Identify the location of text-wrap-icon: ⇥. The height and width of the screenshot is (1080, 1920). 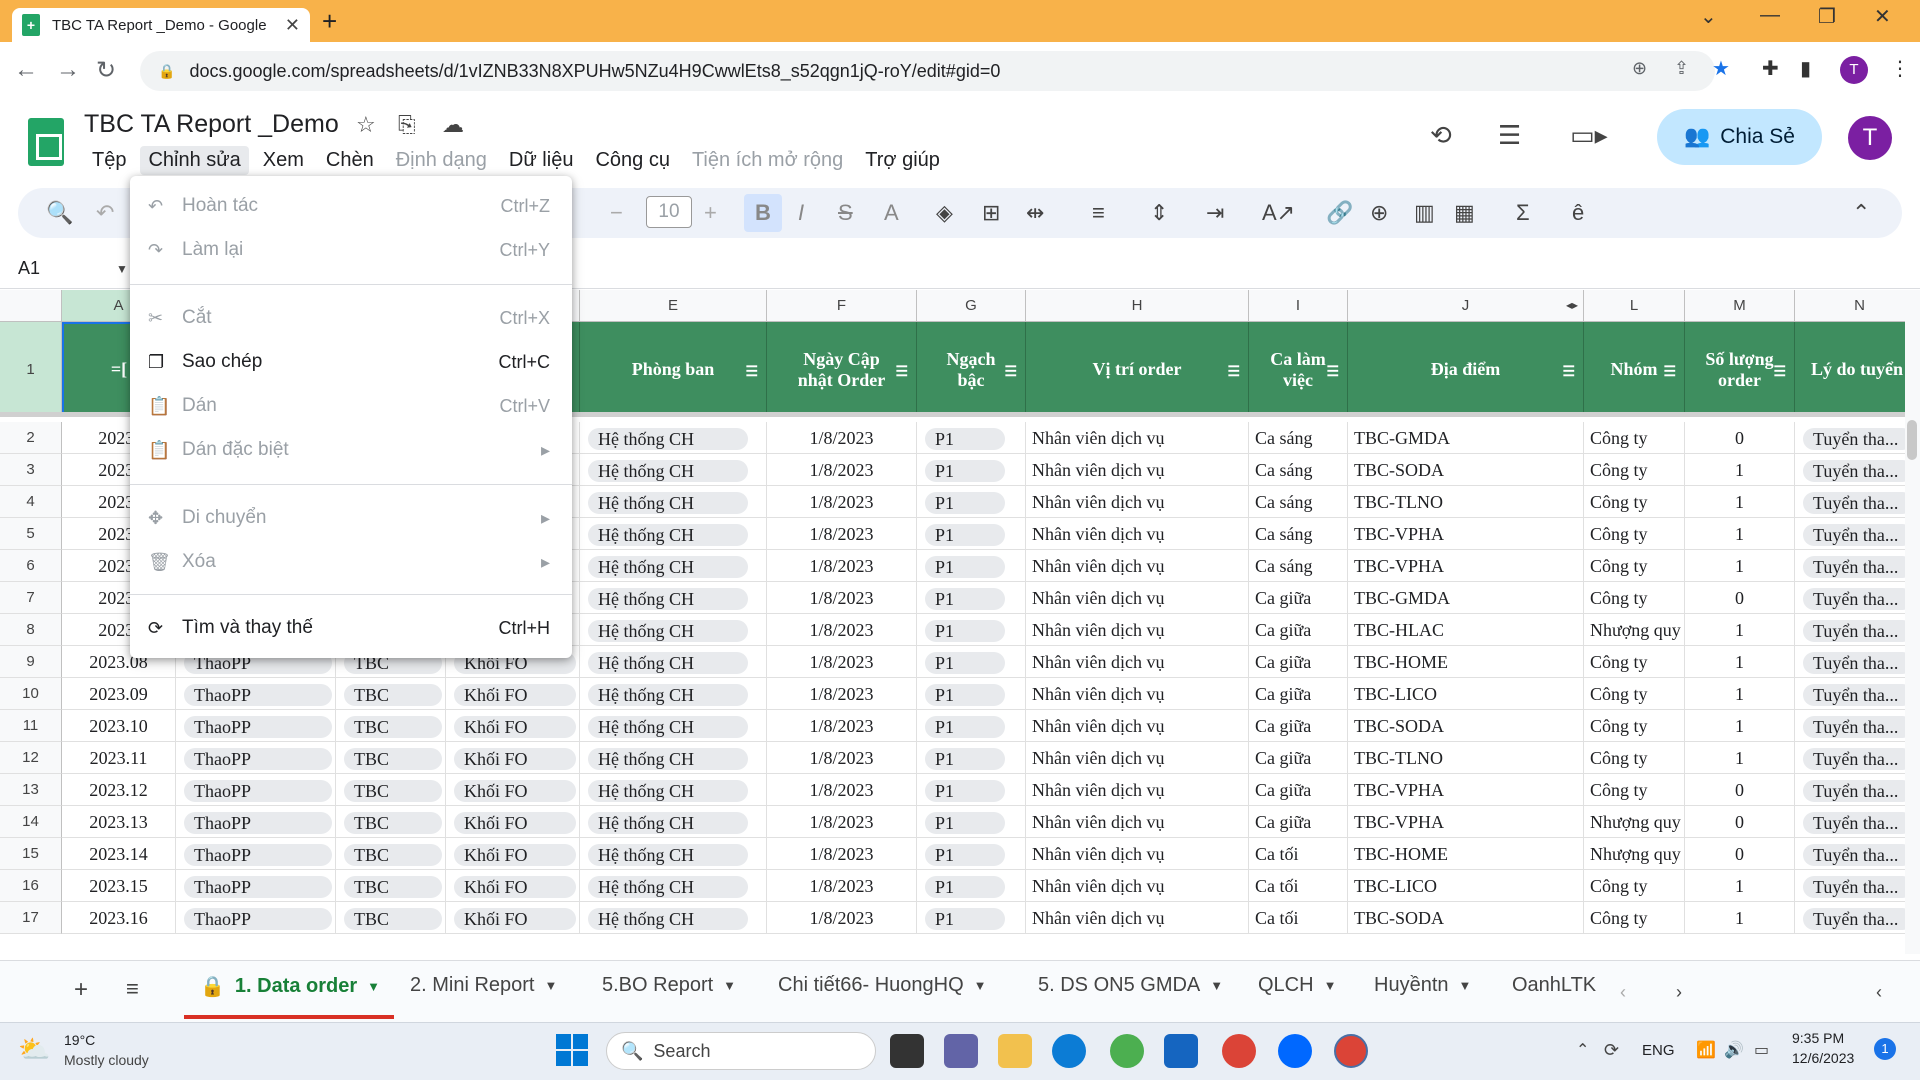
(1215, 213).